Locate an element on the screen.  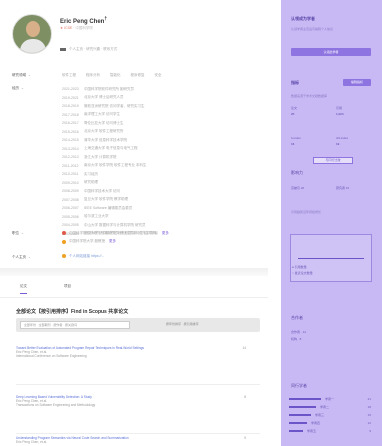
tag-item: 程序分析 is located at coordinates (93, 75).